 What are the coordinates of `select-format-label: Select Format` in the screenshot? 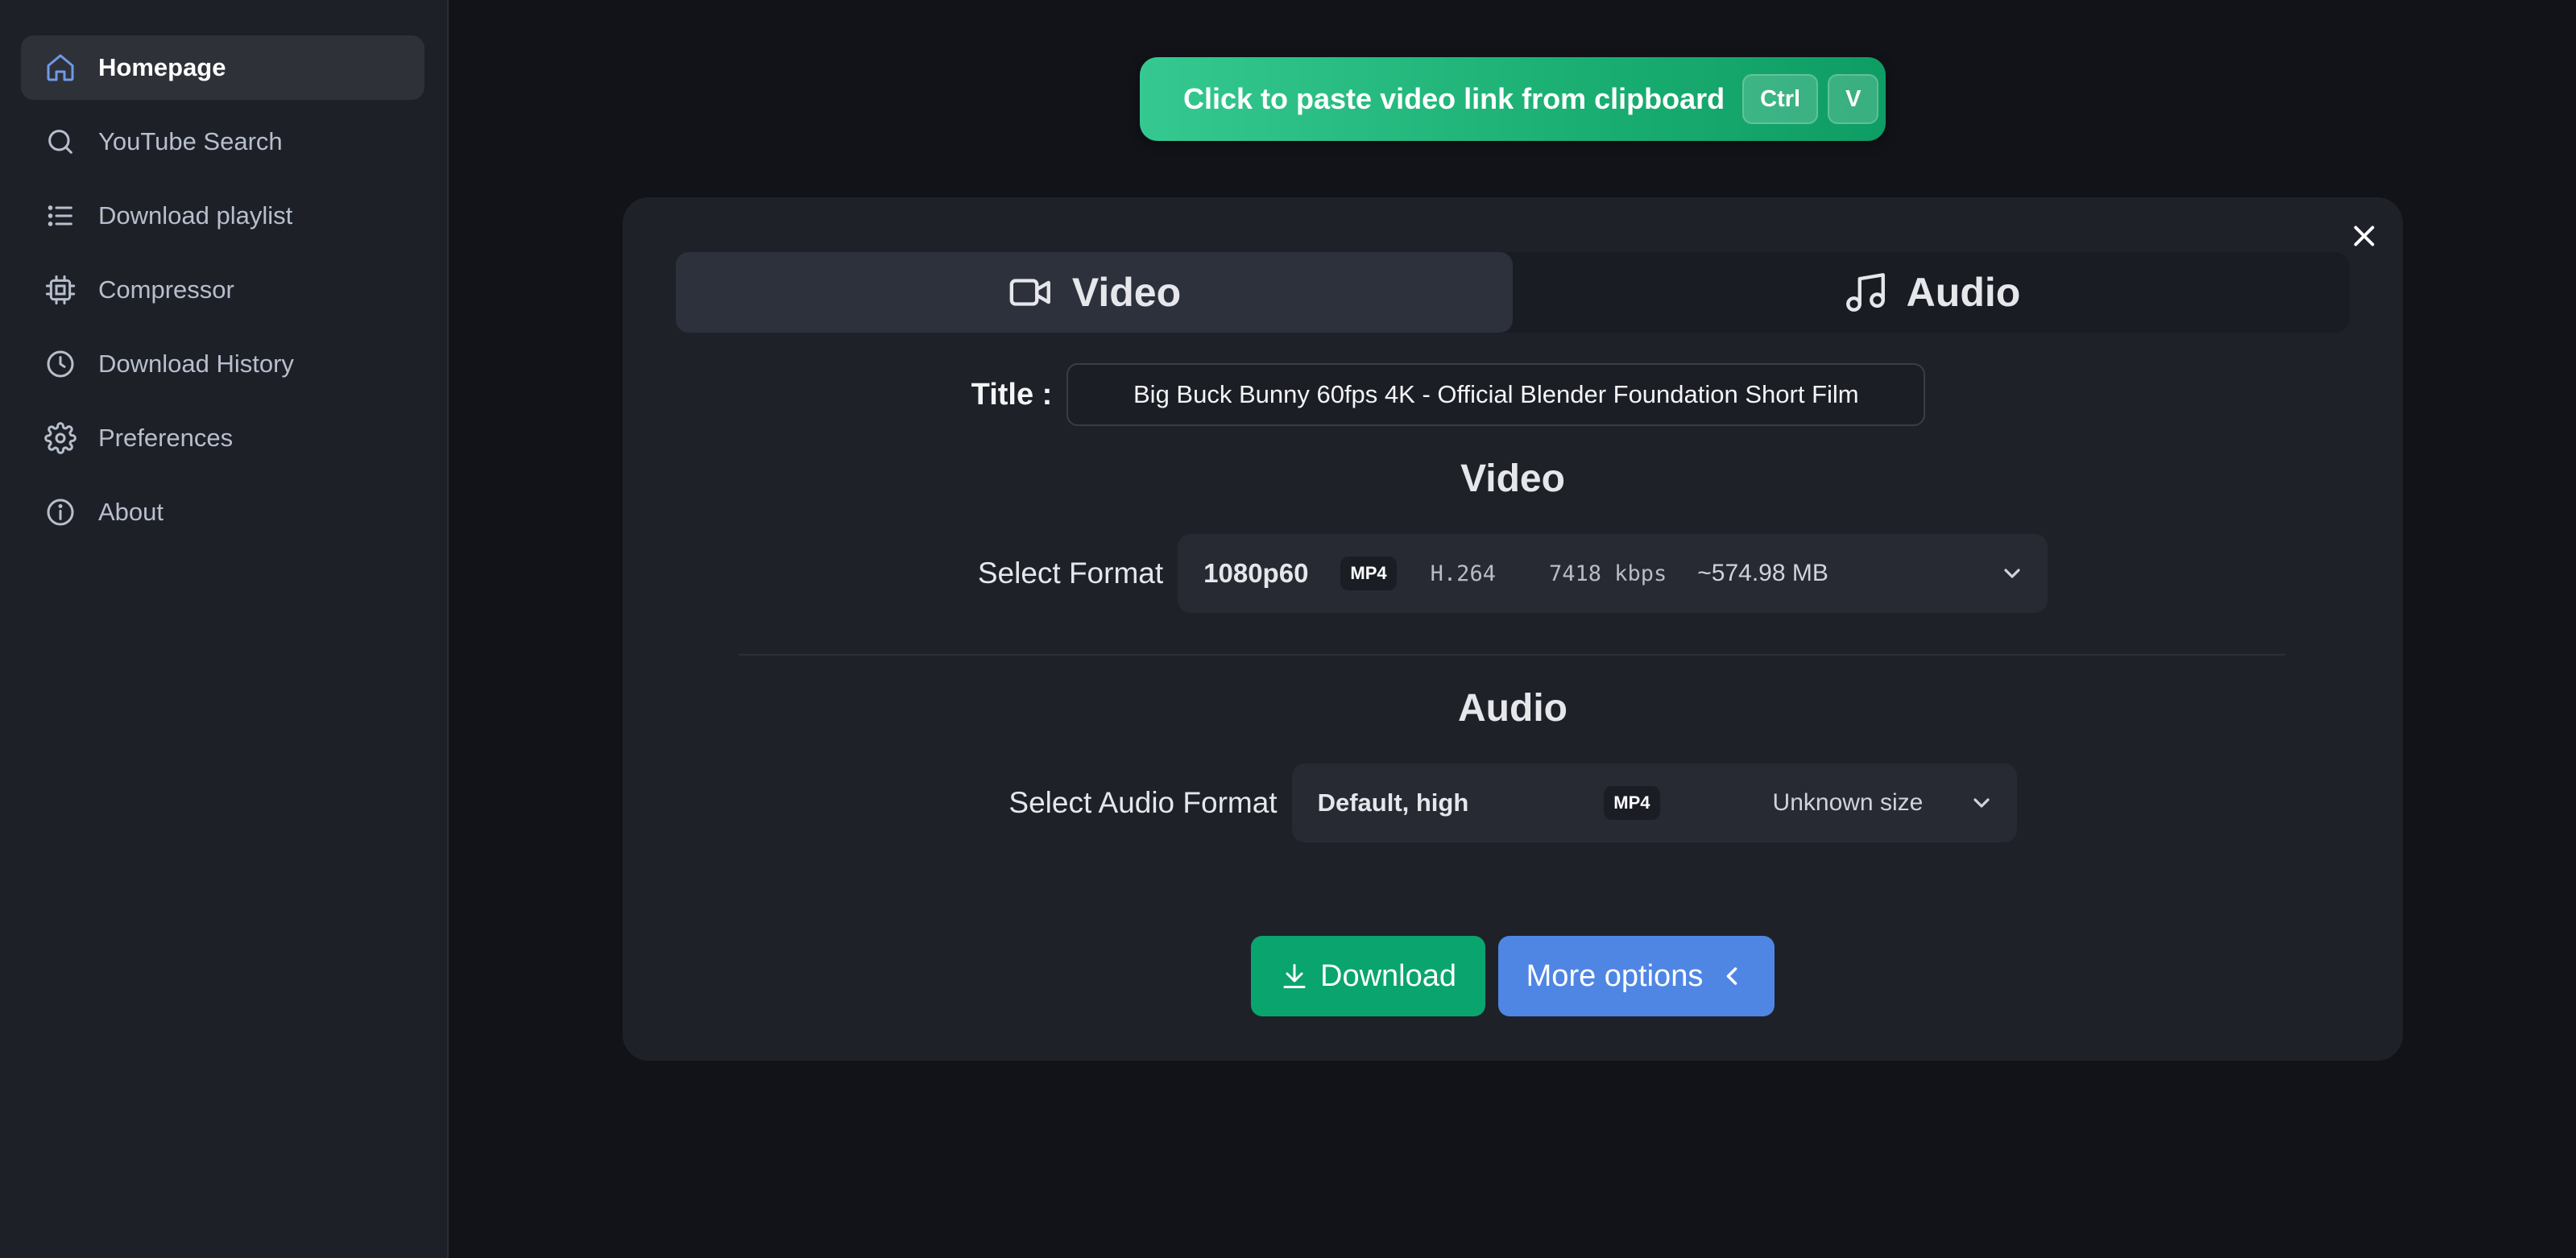 It's located at (1070, 573).